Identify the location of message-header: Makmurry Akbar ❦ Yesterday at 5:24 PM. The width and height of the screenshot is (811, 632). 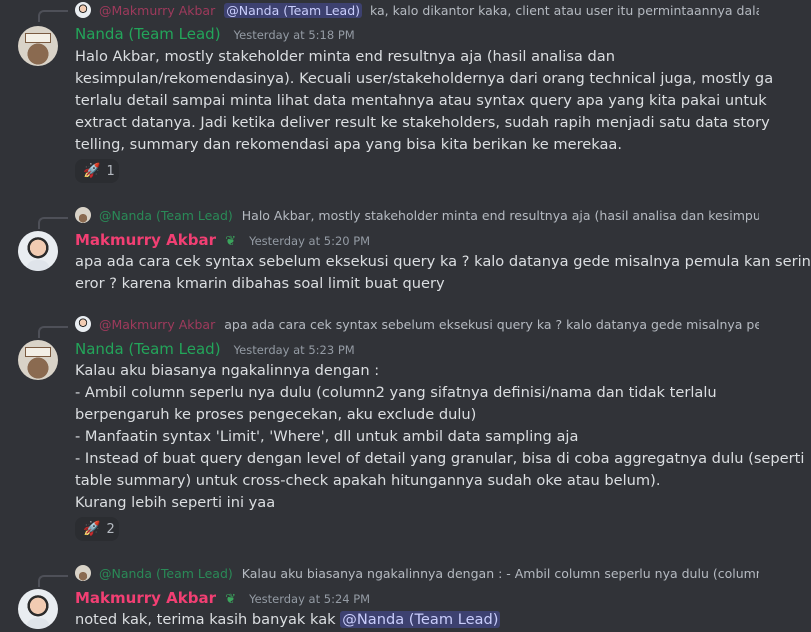
(222, 598).